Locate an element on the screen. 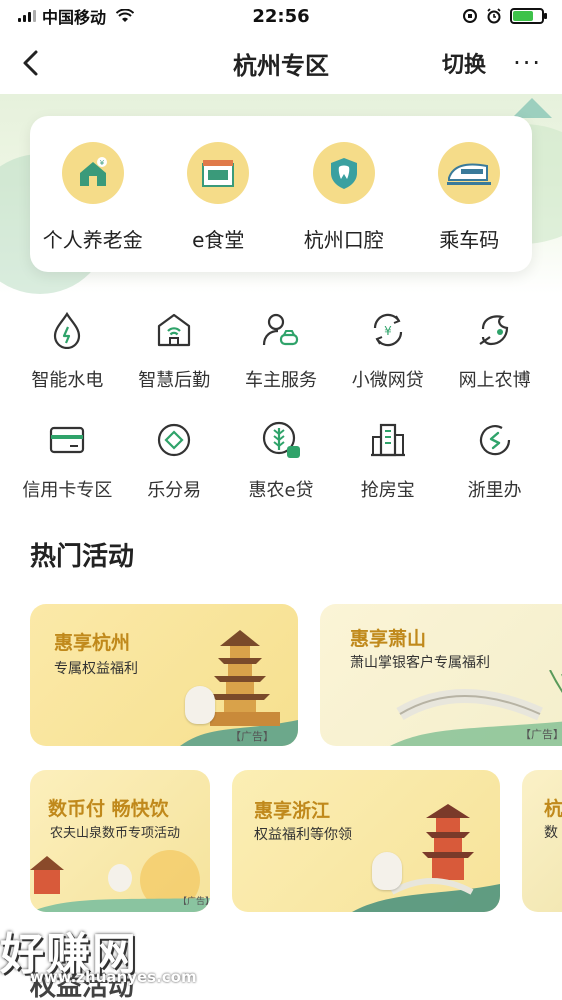 The width and height of the screenshot is (562, 1000). activity-card-hangzhou: 惠享杭州 专属权益福利 【广告】 is located at coordinates (164, 675).